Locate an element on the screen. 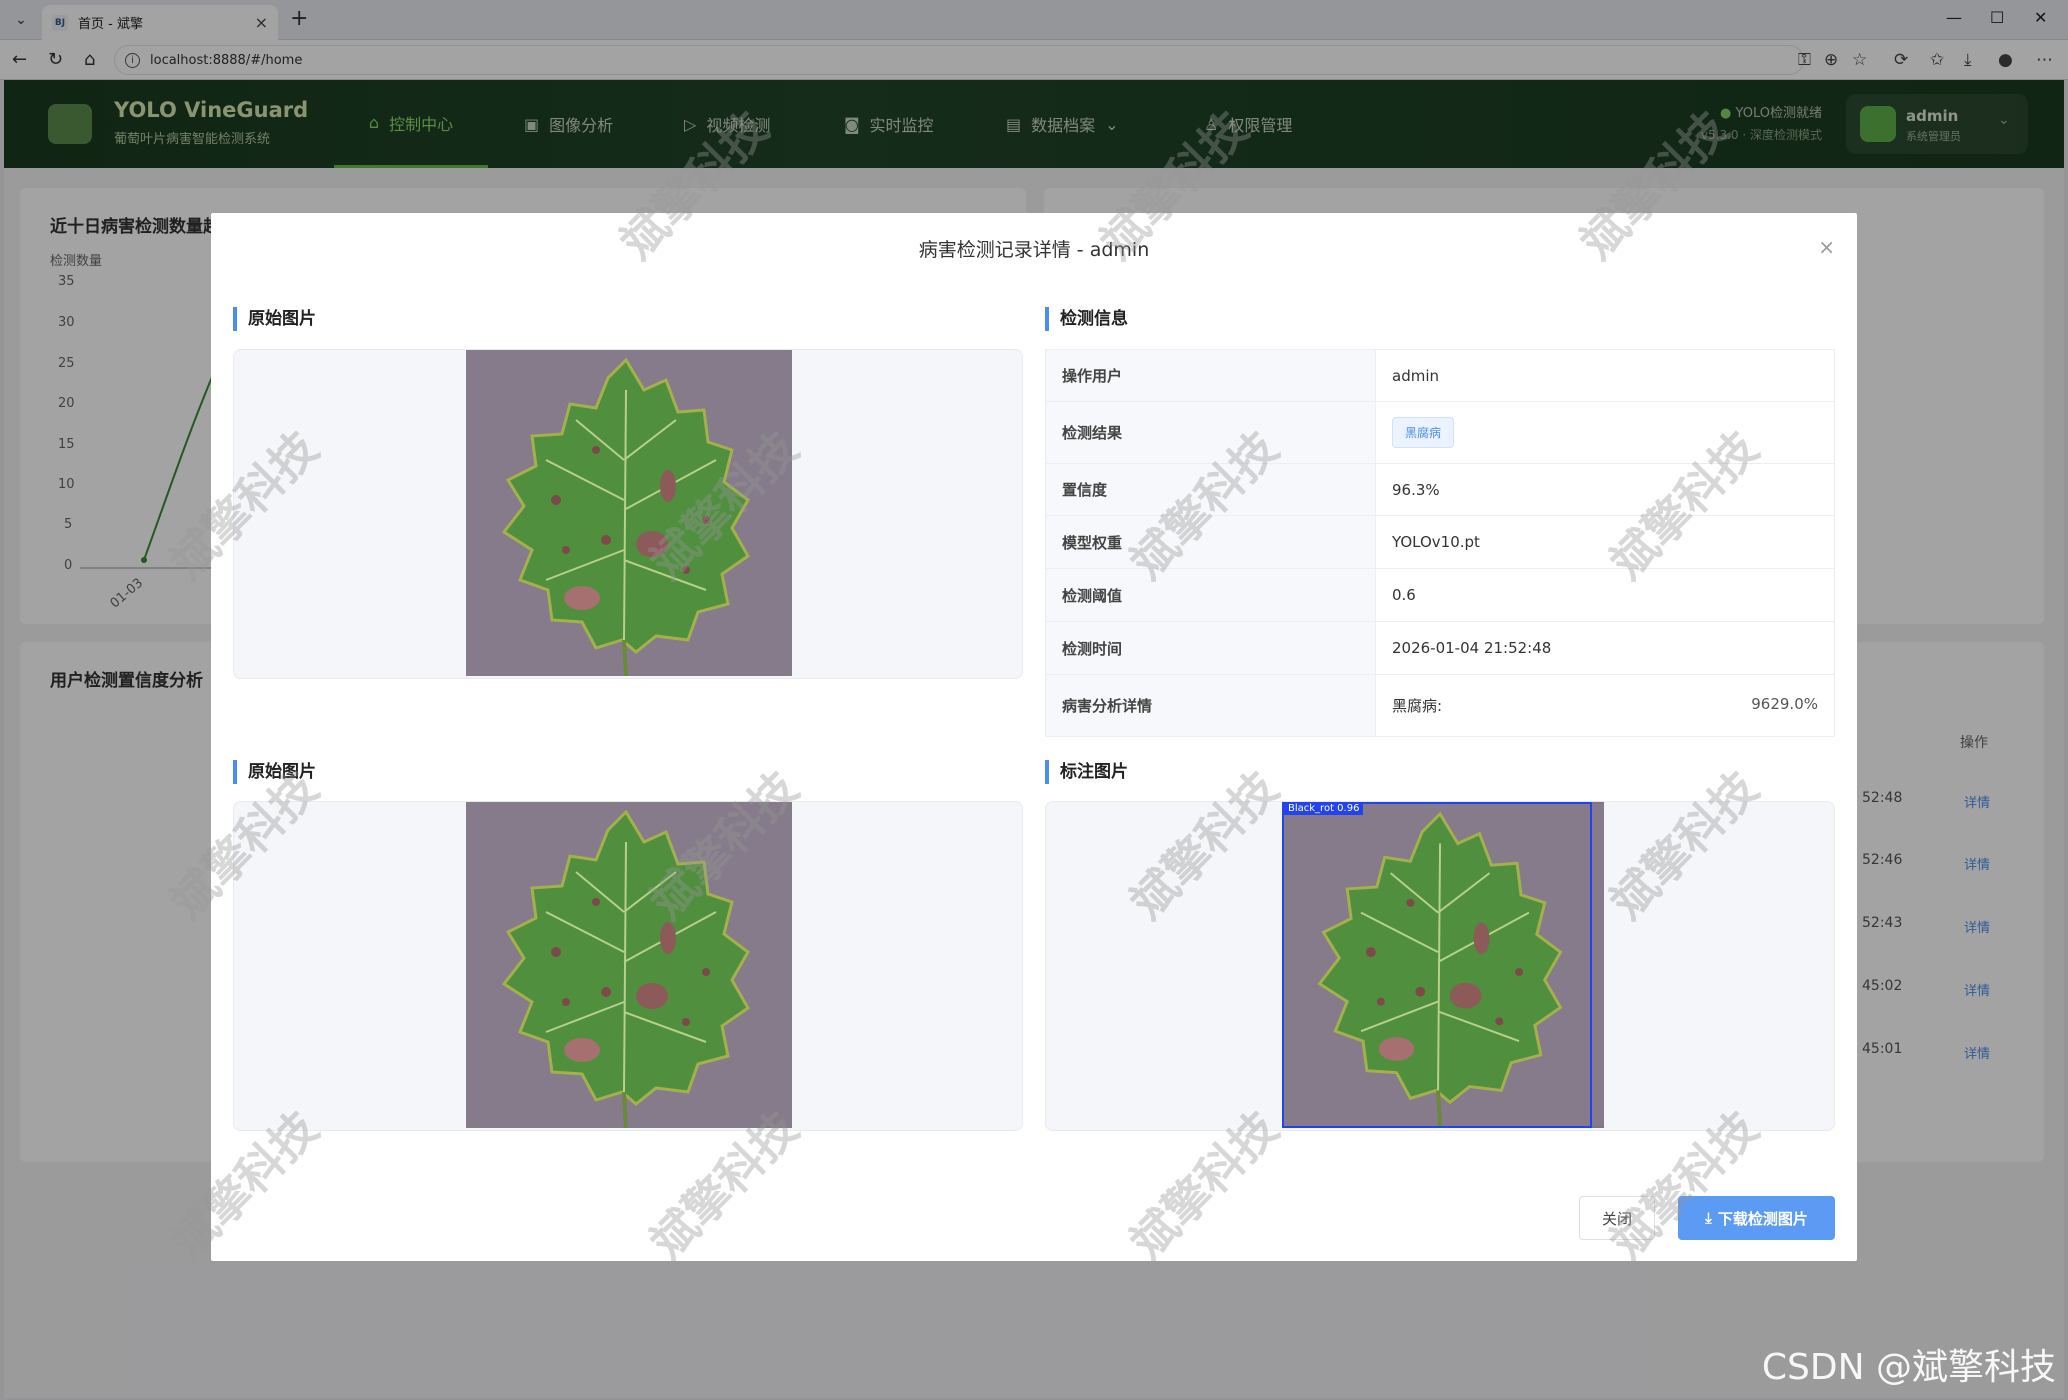 The width and height of the screenshot is (2068, 1400). section-detection-info: 检测信息 is located at coordinates (1086, 319).